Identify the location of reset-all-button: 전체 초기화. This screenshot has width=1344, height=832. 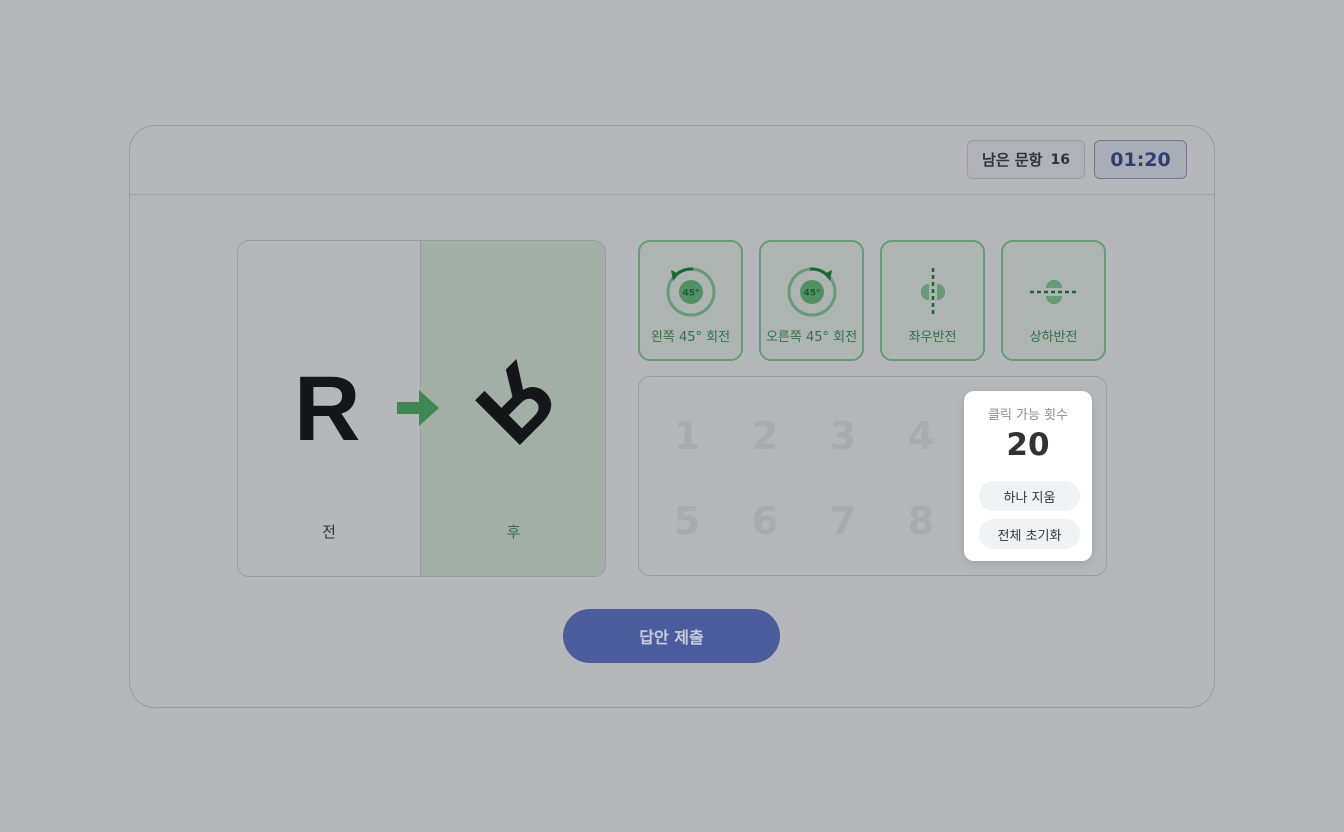
(1029, 534).